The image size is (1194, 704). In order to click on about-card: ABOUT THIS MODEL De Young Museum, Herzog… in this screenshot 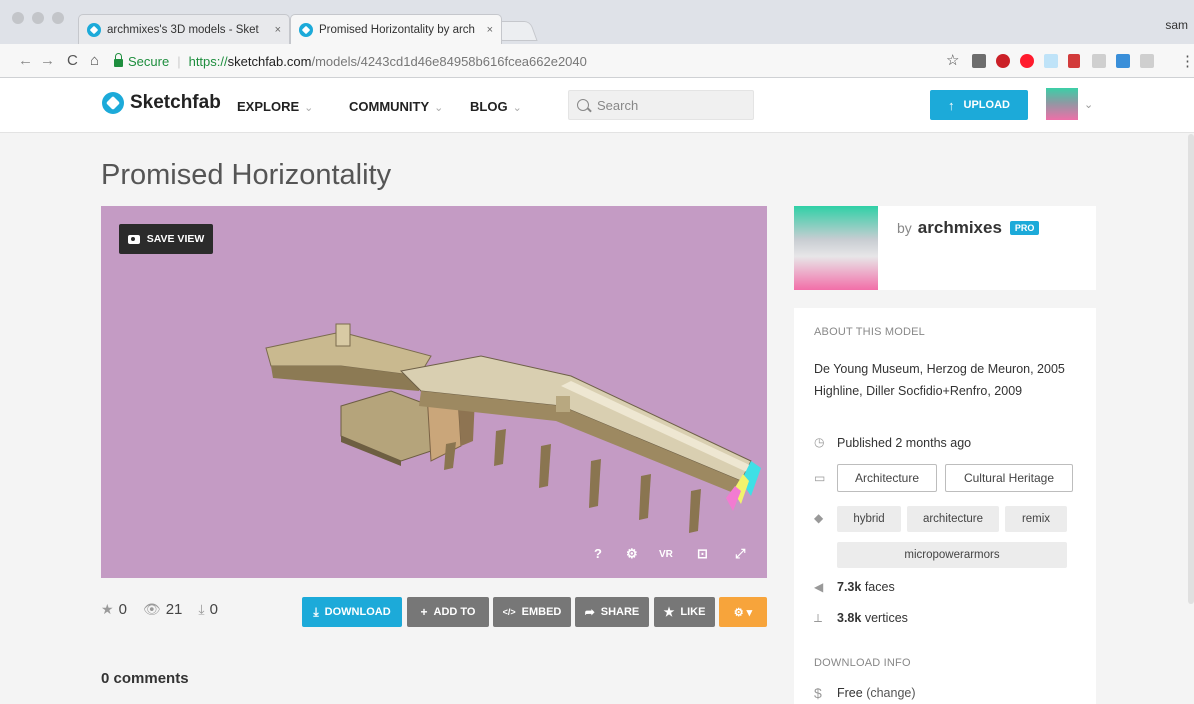, I will do `click(945, 506)`.